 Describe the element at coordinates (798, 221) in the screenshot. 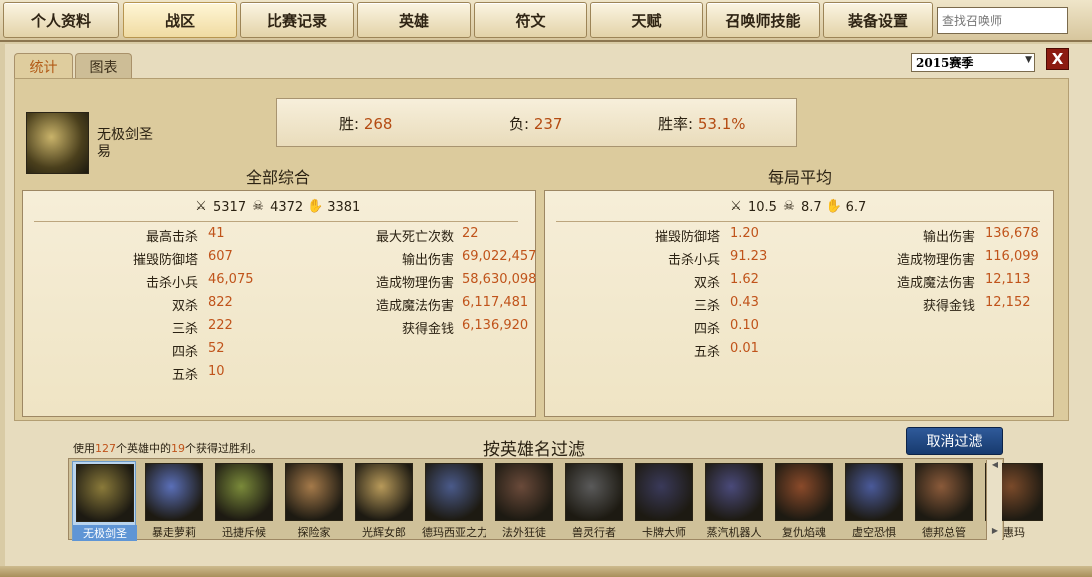

I see `average-divider` at that location.